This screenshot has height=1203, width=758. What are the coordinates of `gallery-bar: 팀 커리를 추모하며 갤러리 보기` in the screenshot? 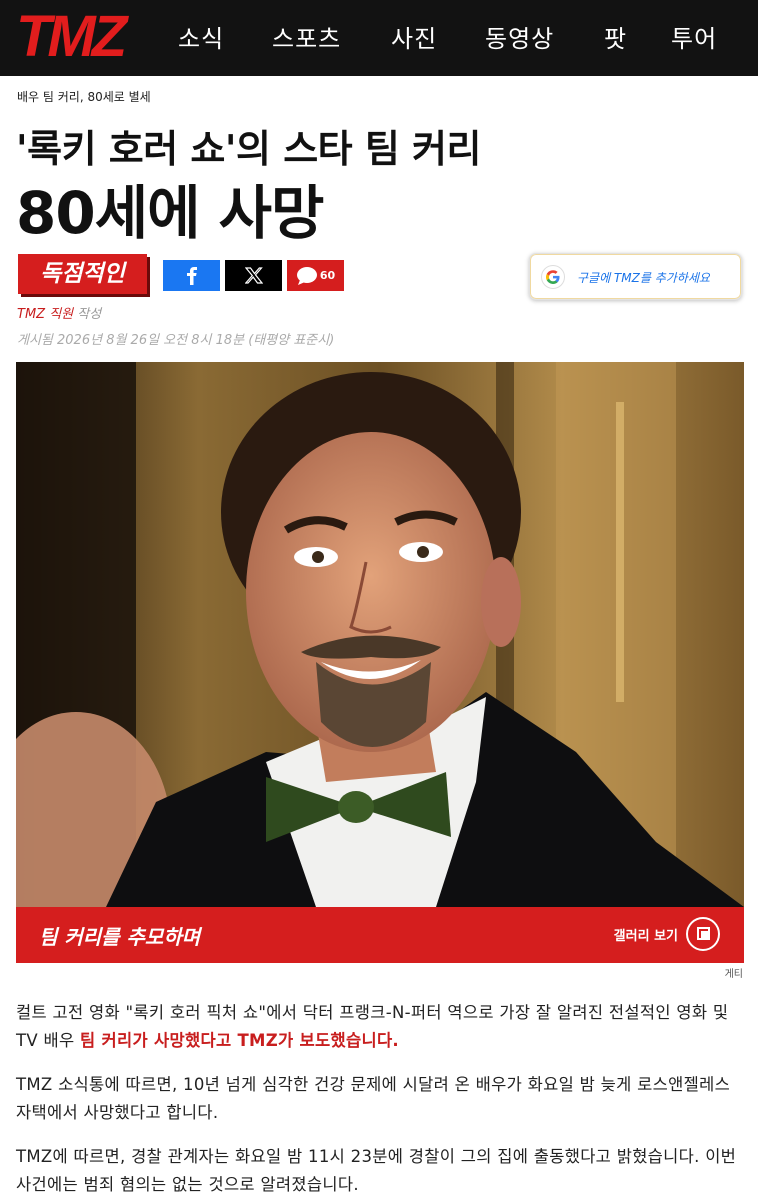 It's located at (380, 935).